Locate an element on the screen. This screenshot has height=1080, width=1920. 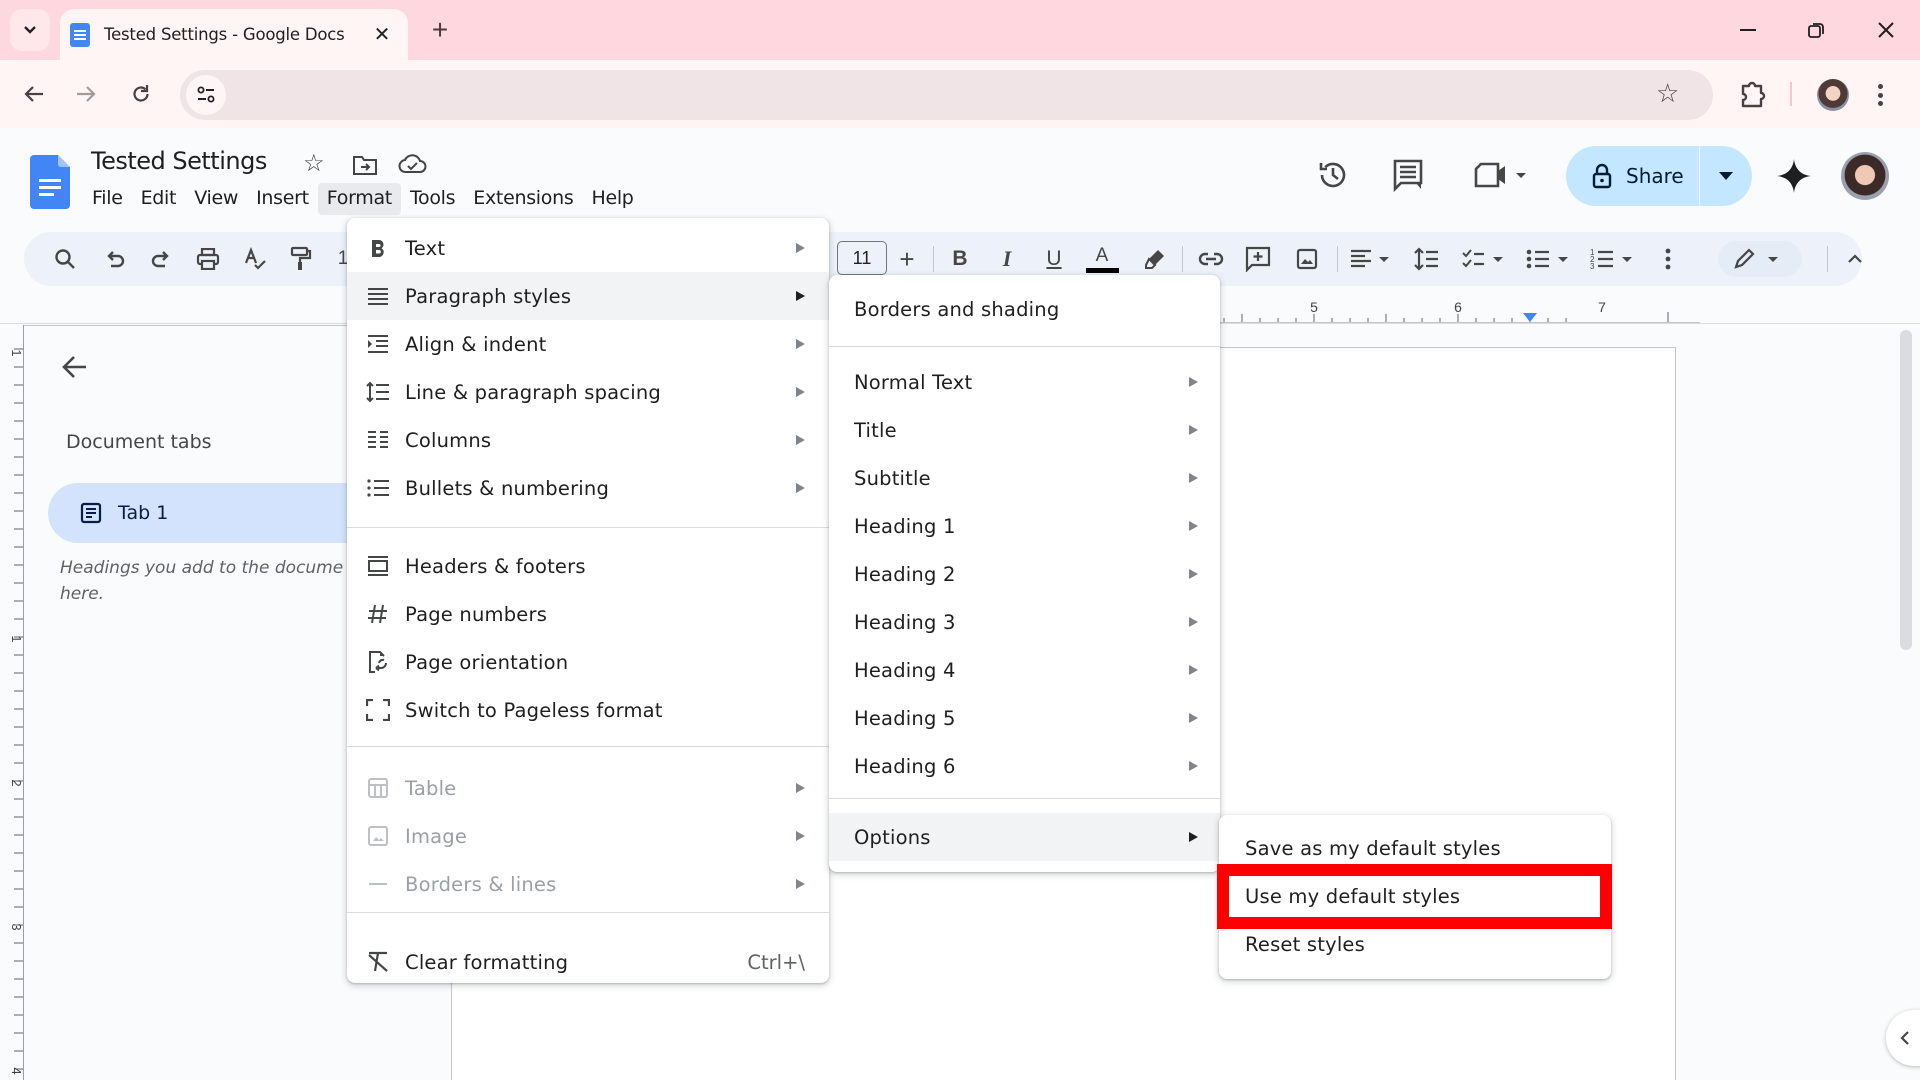
add-comment-button is located at coordinates (1258, 259).